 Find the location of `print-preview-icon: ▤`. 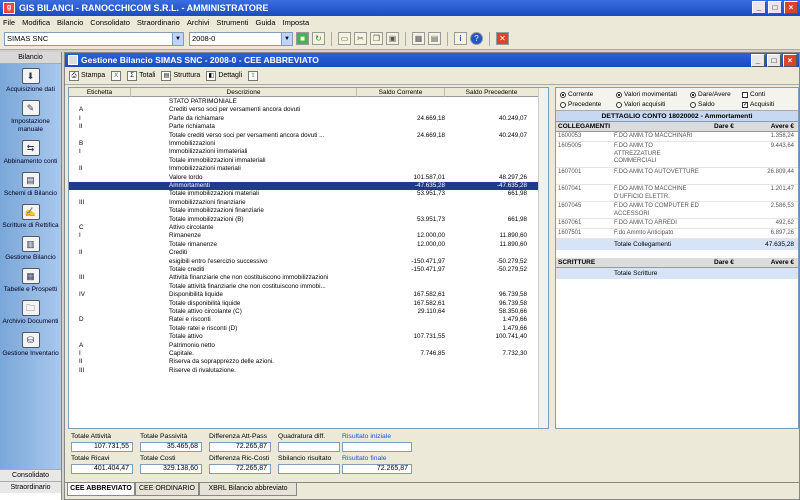

print-preview-icon: ▤ is located at coordinates (434, 38).